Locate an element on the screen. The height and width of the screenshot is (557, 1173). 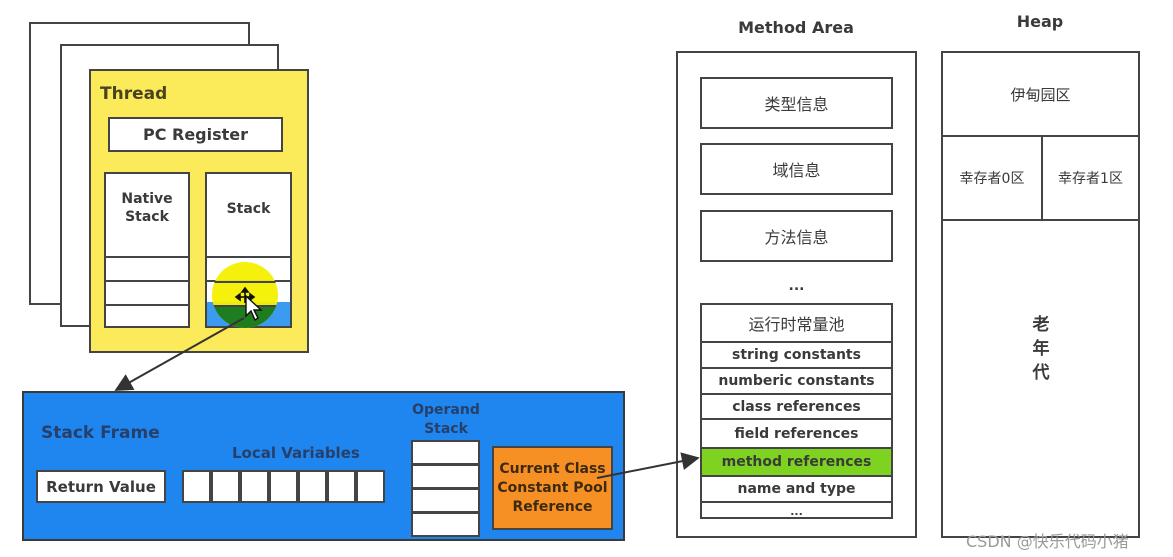
arrow-ccp-to-method-references is located at coordinates (648, 465).